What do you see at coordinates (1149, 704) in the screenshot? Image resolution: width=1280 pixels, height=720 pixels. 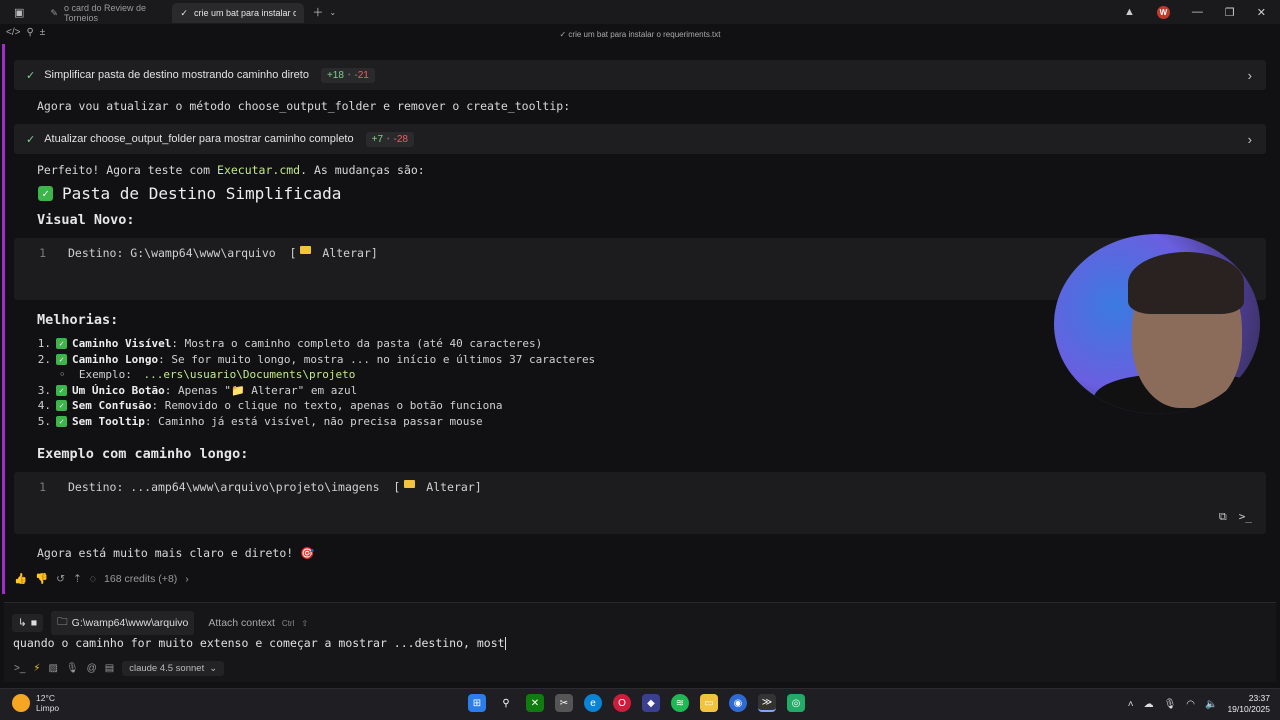 I see `cloud-icon: ☁` at bounding box center [1149, 704].